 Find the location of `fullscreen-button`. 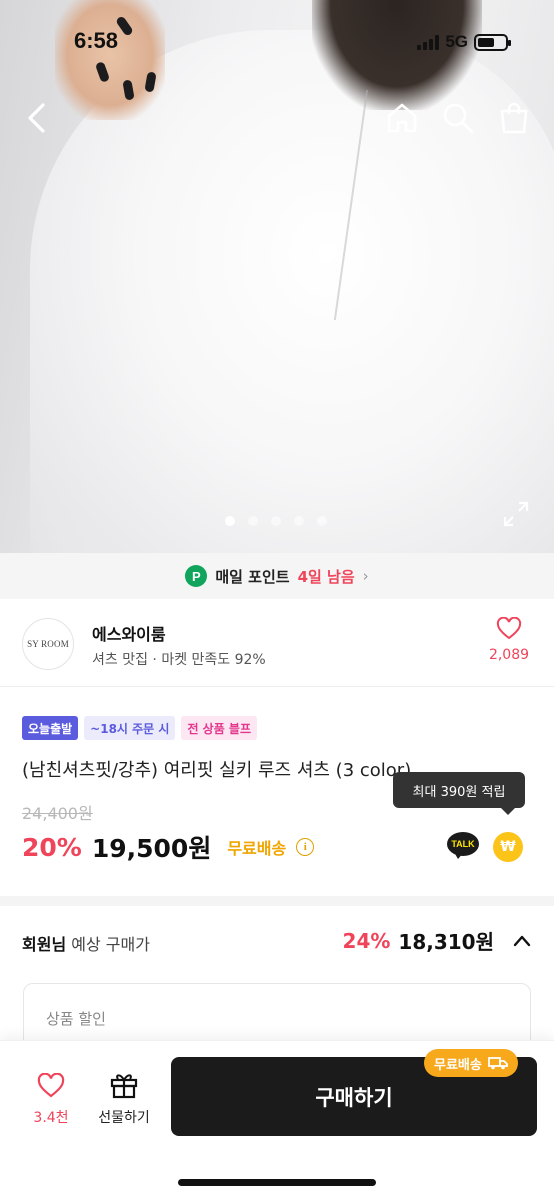

fullscreen-button is located at coordinates (516, 514).